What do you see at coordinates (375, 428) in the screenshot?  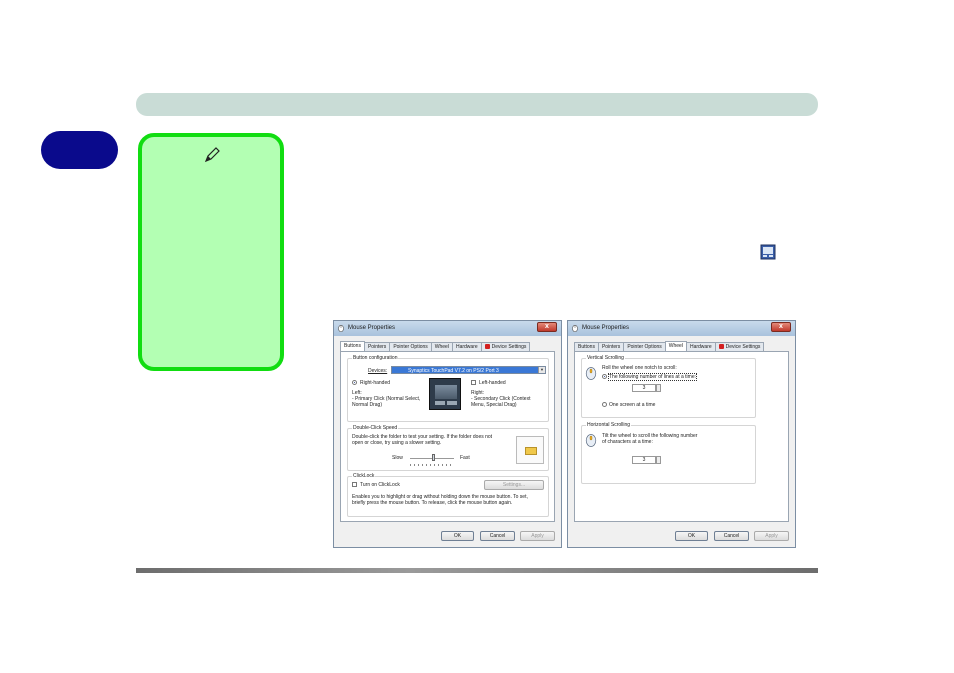 I see `group-title: Double-Click Speed` at bounding box center [375, 428].